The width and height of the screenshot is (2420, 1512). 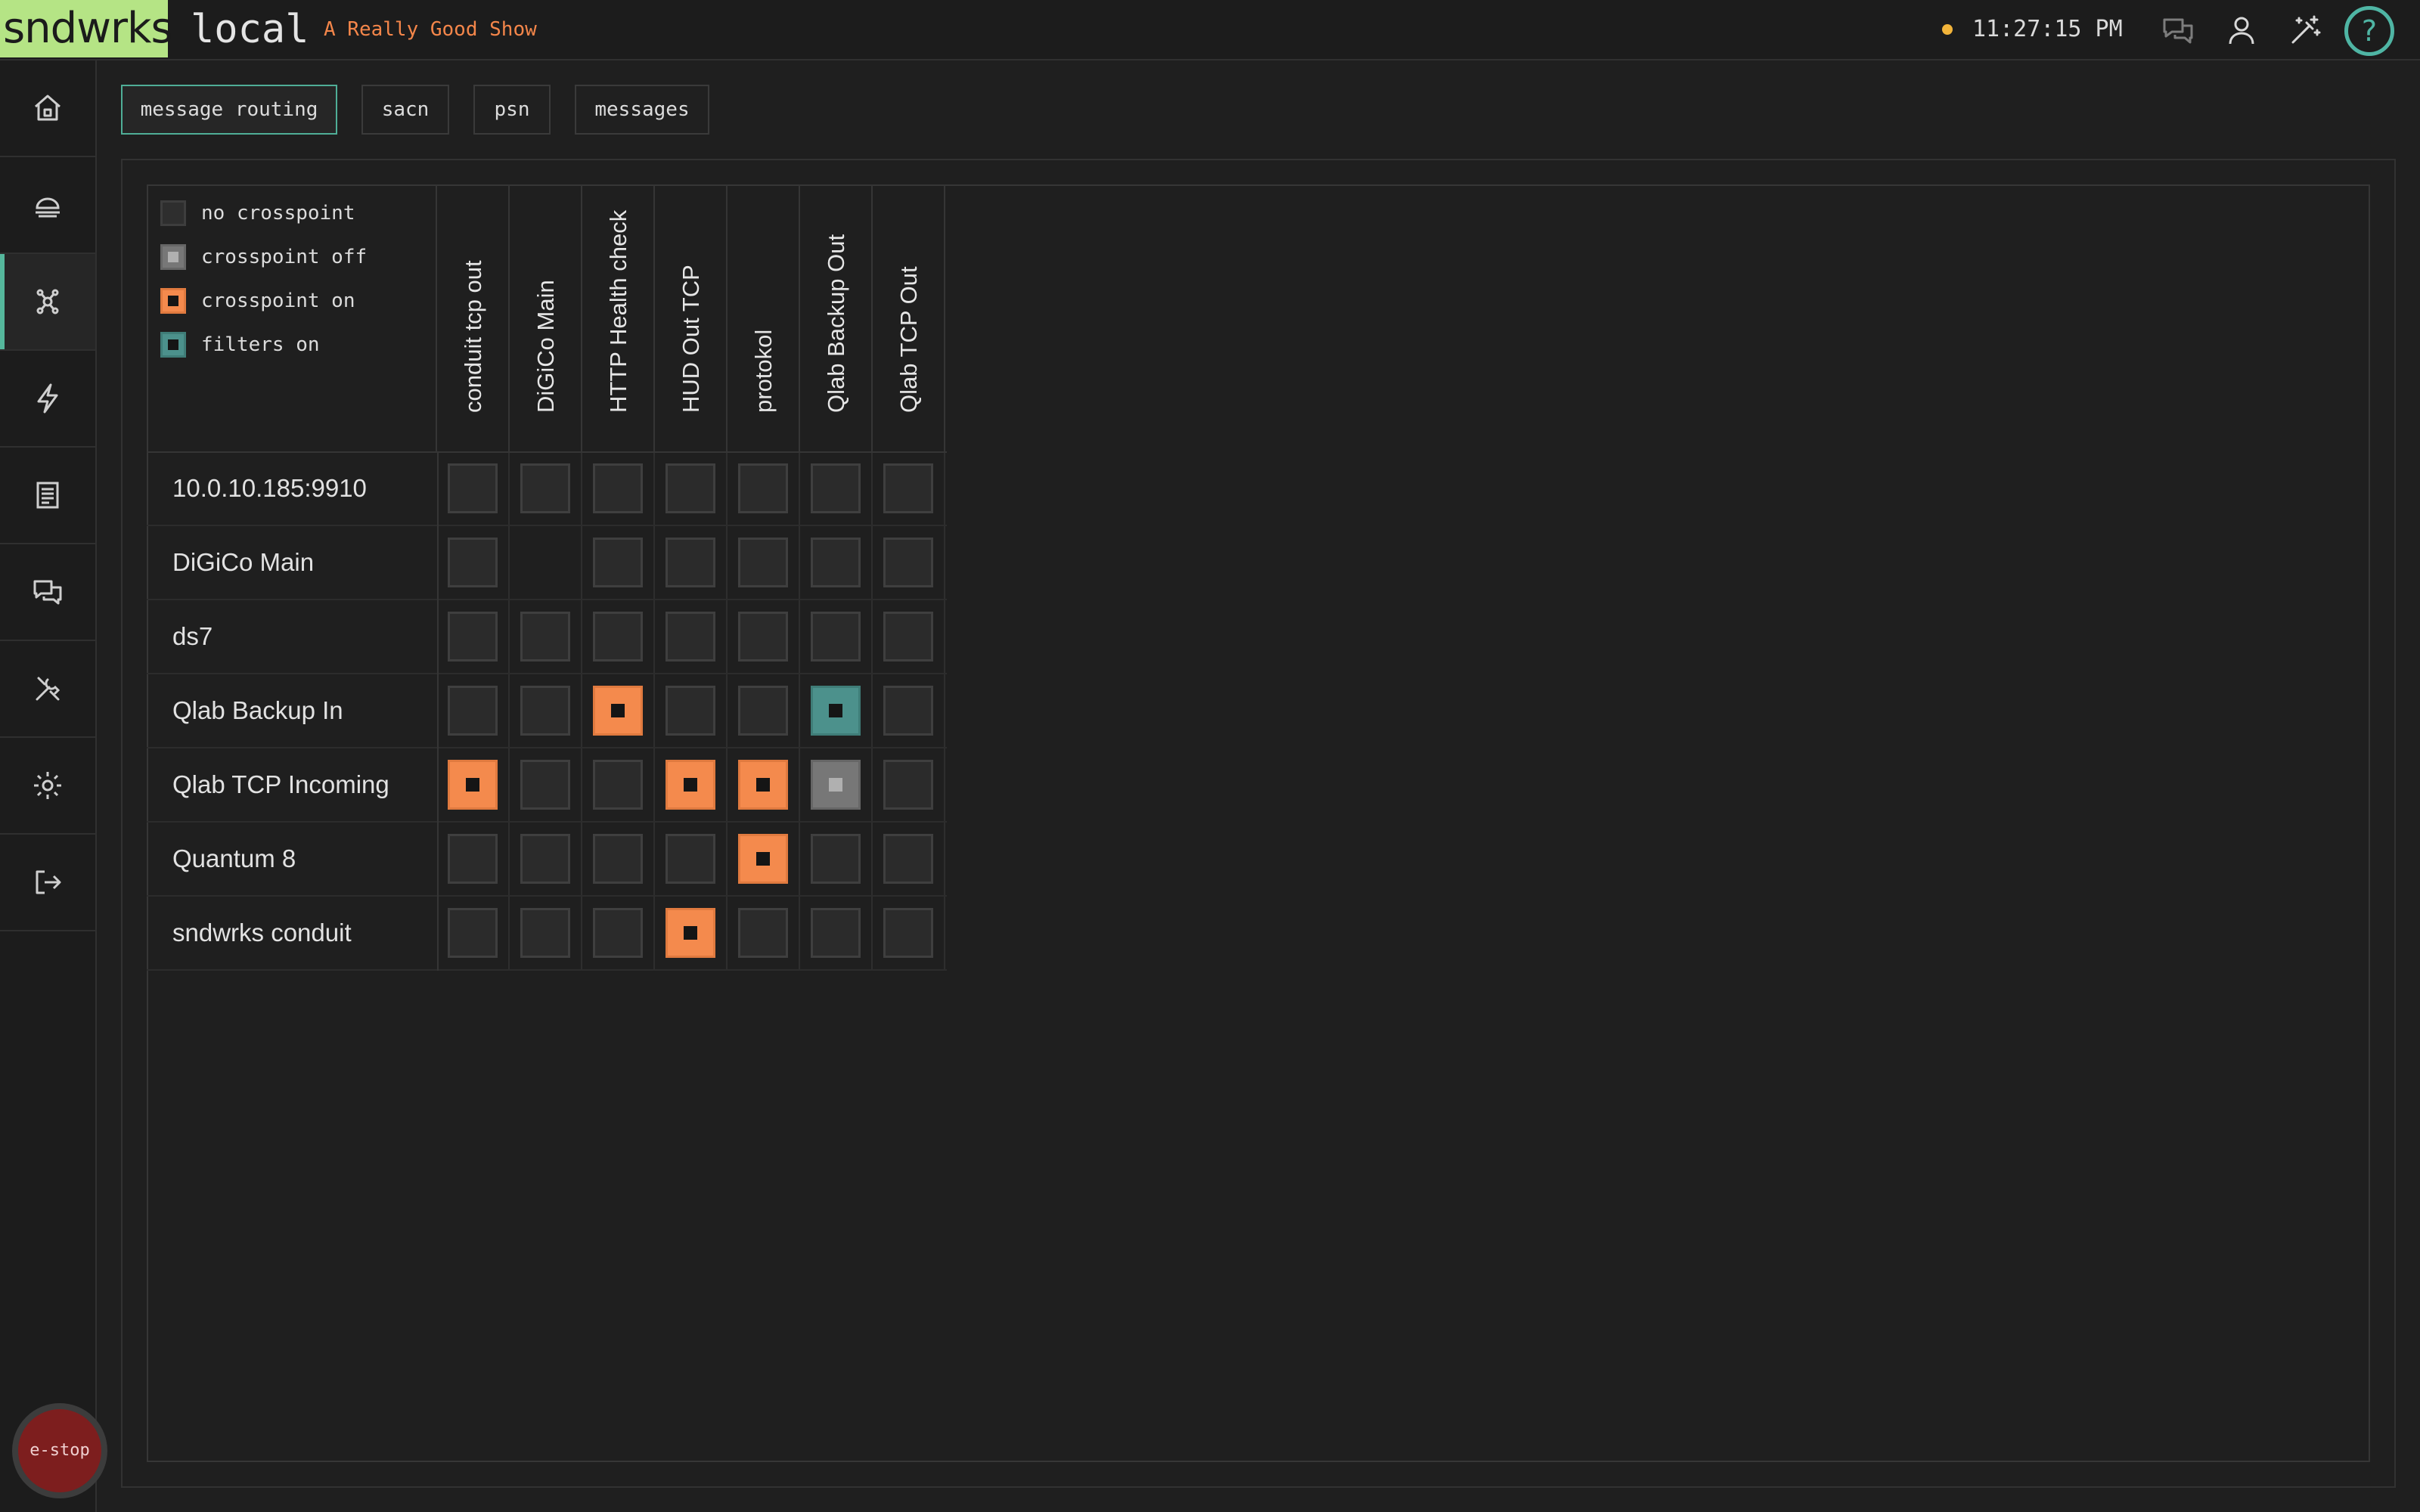 I want to click on nav-logout, so click(x=47, y=883).